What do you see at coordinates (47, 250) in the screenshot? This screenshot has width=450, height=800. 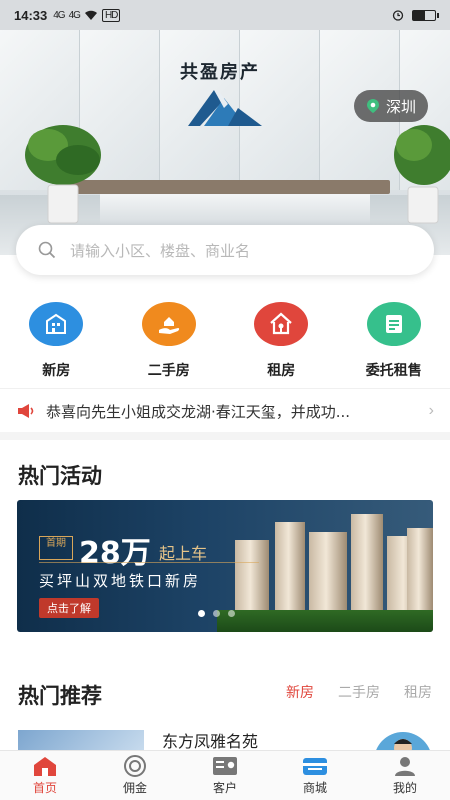 I see `search-icon` at bounding box center [47, 250].